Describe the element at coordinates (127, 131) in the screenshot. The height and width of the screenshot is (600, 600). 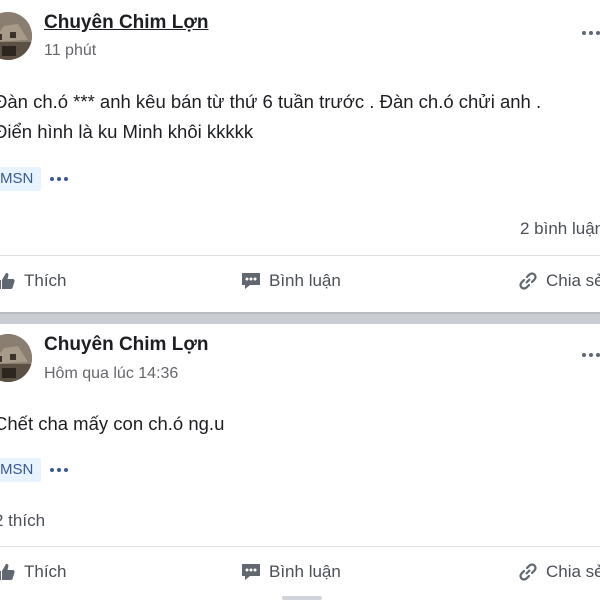
I see `post-text-line: Điển hình là ku Minh khôi kkkkk` at that location.